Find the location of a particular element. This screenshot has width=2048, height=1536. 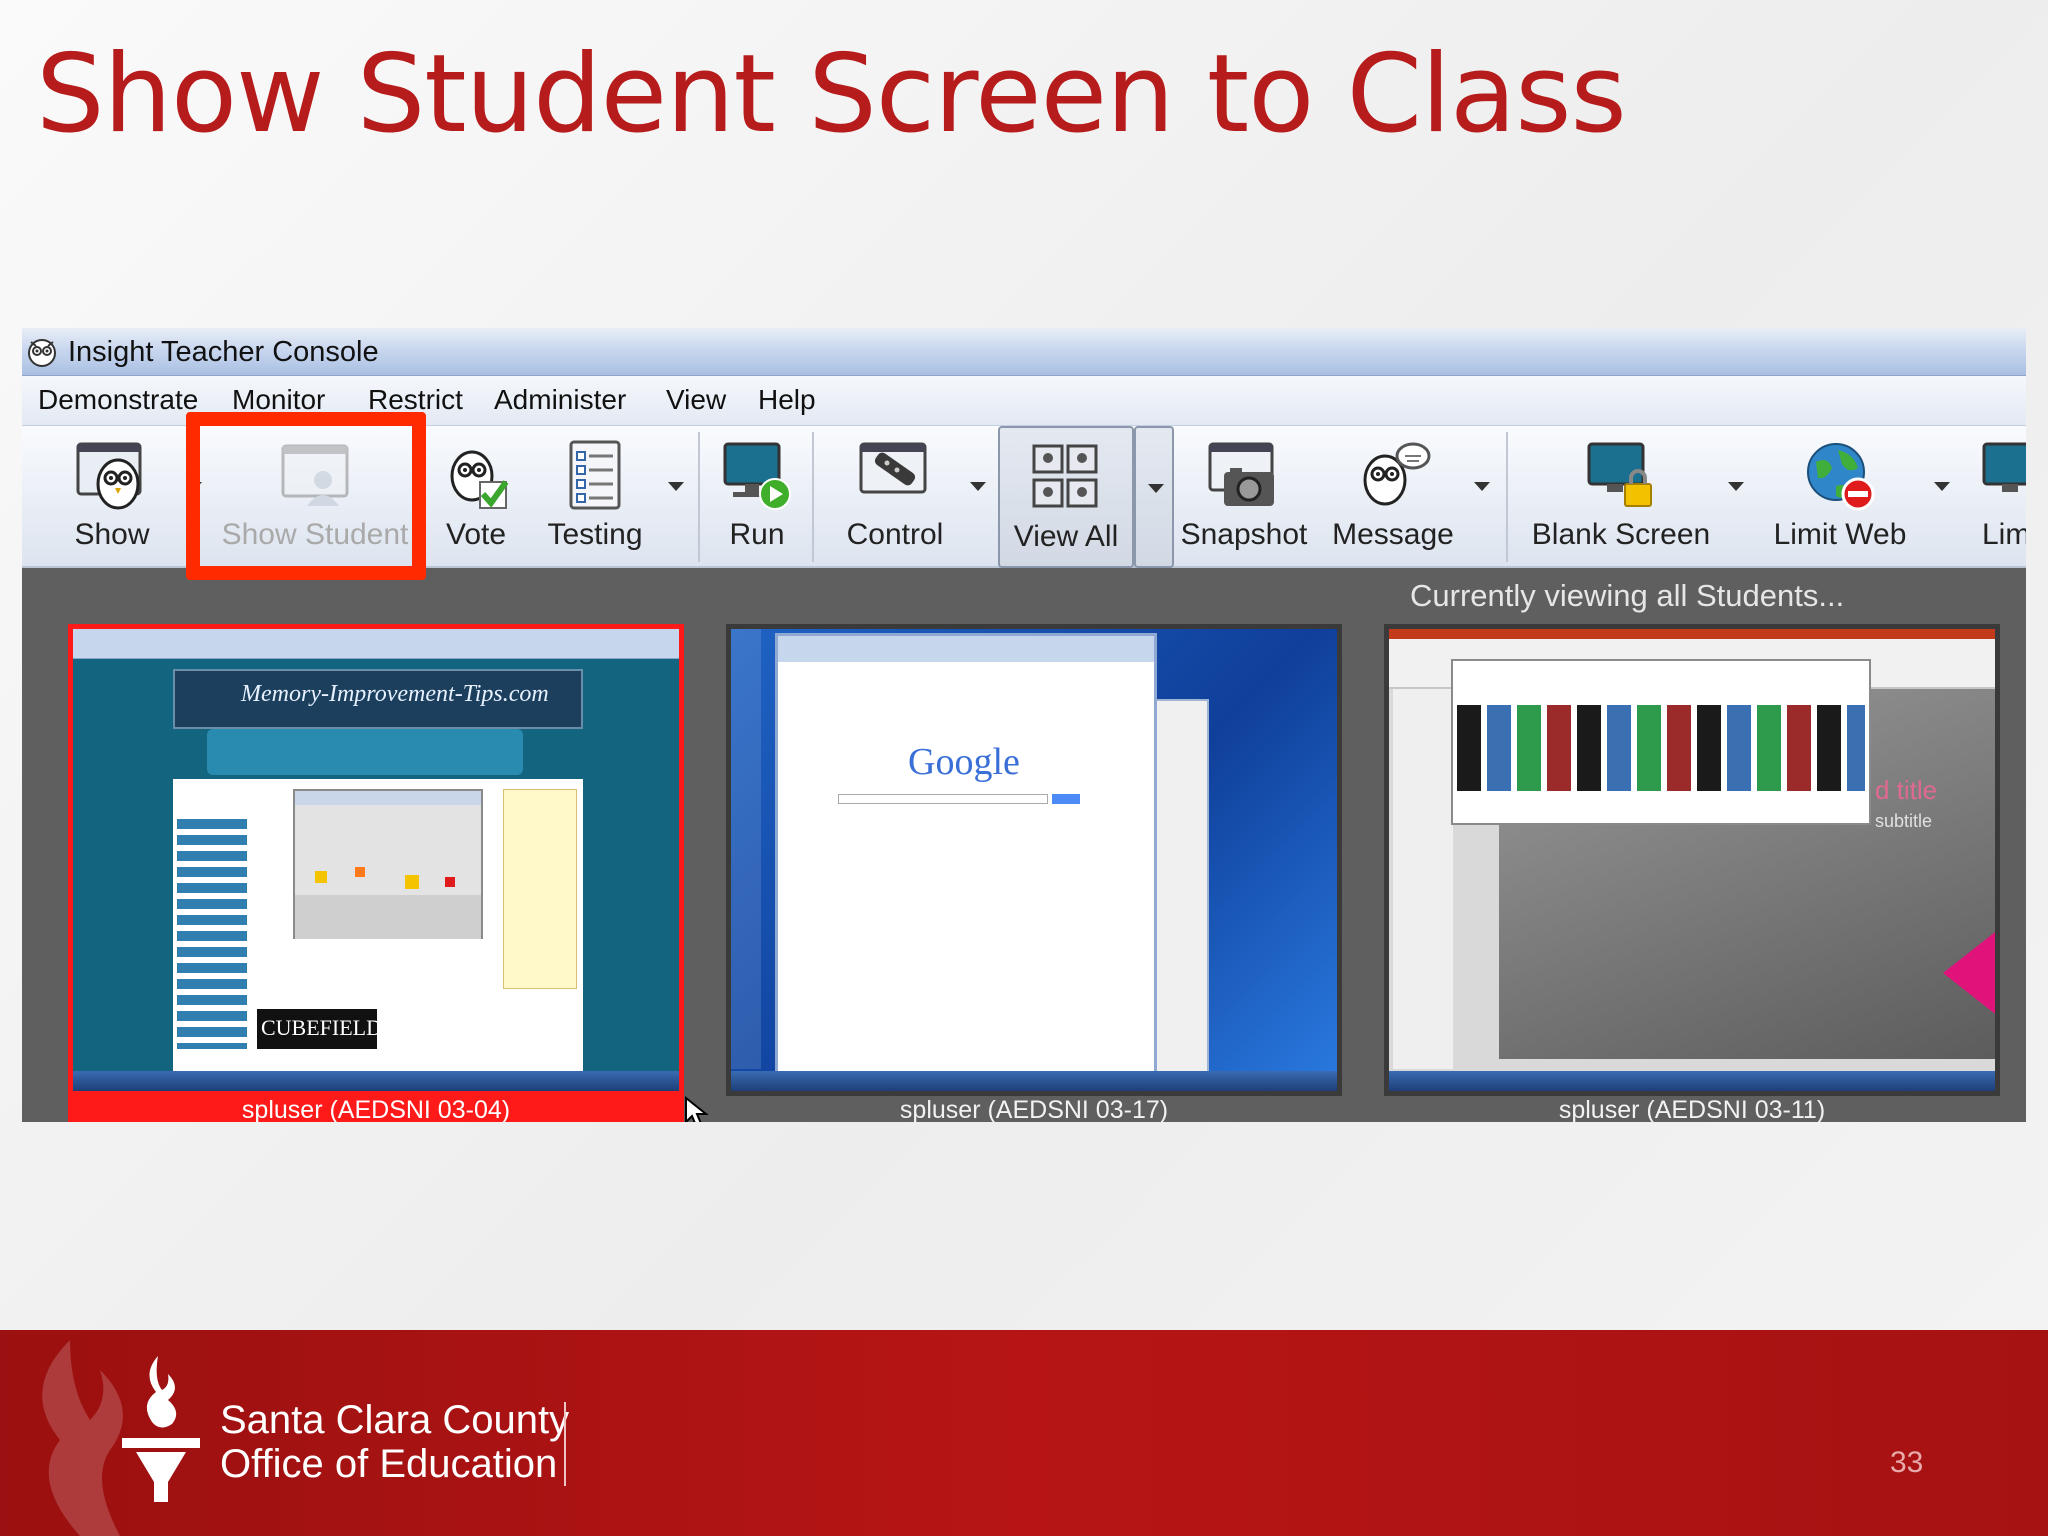

show-student-button: Show Student is located at coordinates (315, 497).